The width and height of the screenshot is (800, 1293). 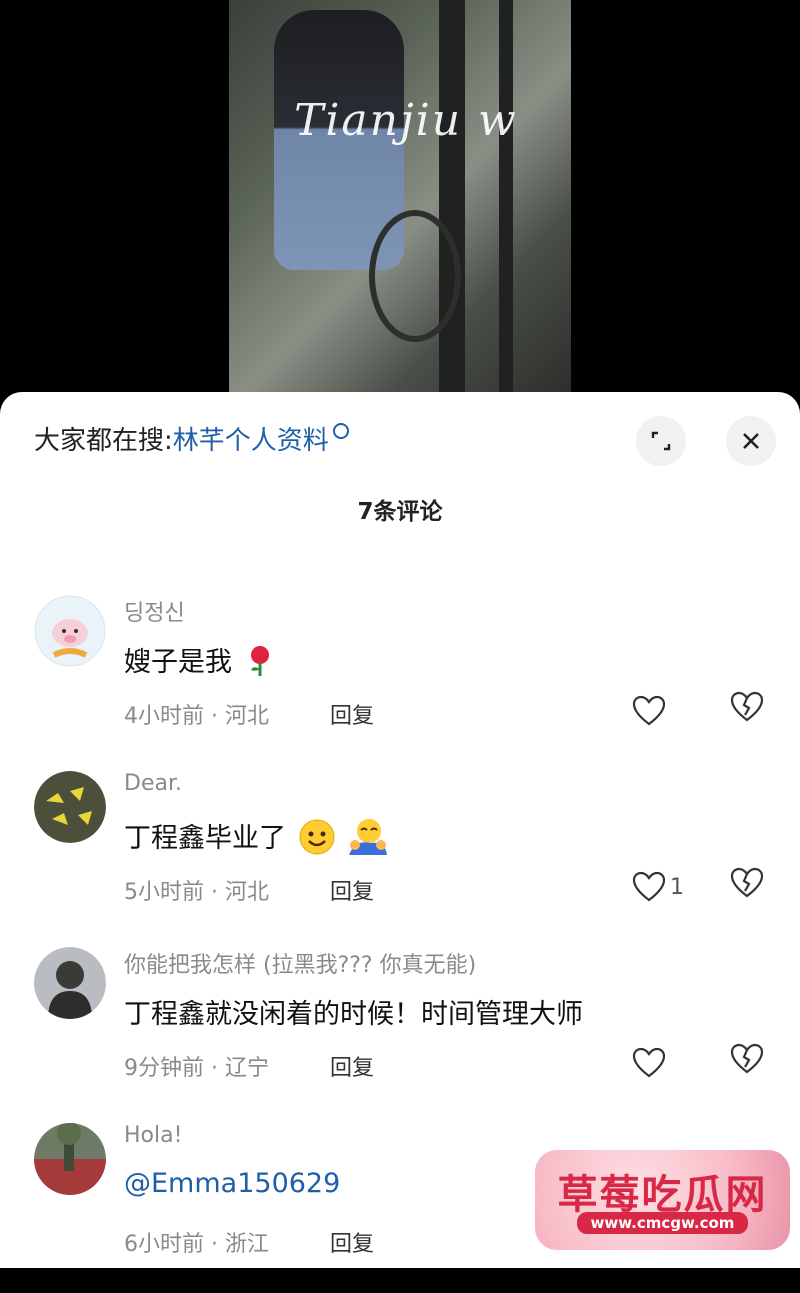 What do you see at coordinates (400, 512) in the screenshot?
I see `comment-count: 7条评论` at bounding box center [400, 512].